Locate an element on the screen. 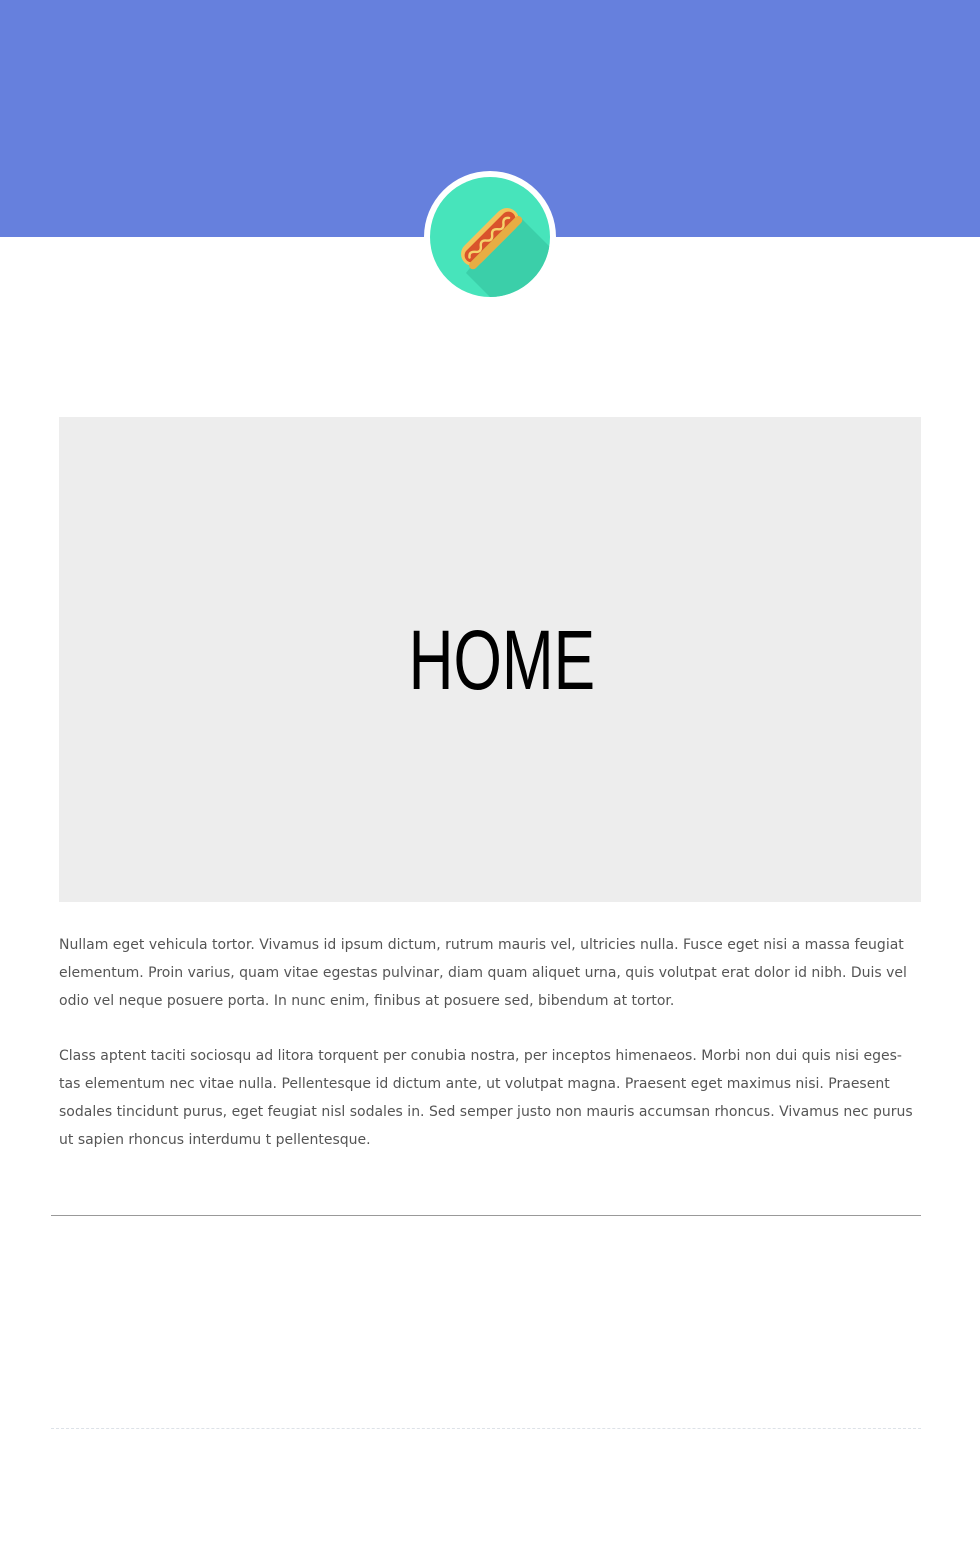 This screenshot has height=1550, width=980. page-title: HOME is located at coordinates (502, 659).